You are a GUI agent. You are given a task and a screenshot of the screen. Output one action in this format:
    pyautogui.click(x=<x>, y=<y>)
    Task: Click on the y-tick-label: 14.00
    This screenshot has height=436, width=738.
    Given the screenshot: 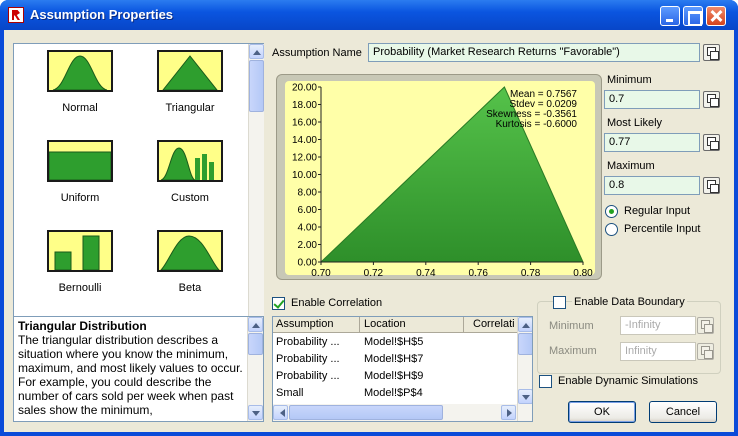 What is the action you would take?
    pyautogui.click(x=304, y=140)
    